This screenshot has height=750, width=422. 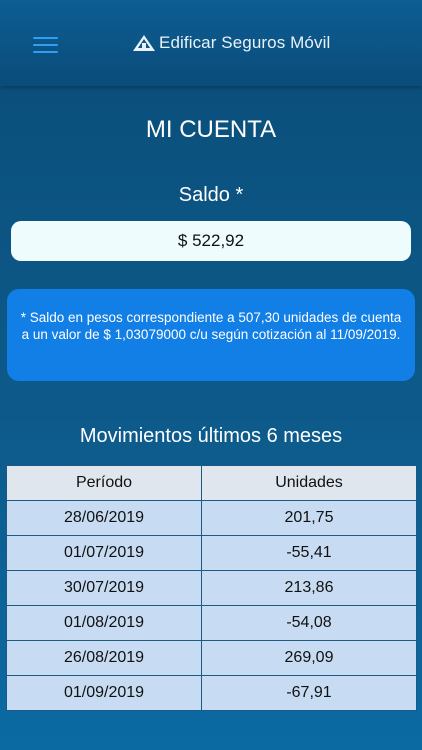 I want to click on building-logo-icon, so click(x=144, y=43).